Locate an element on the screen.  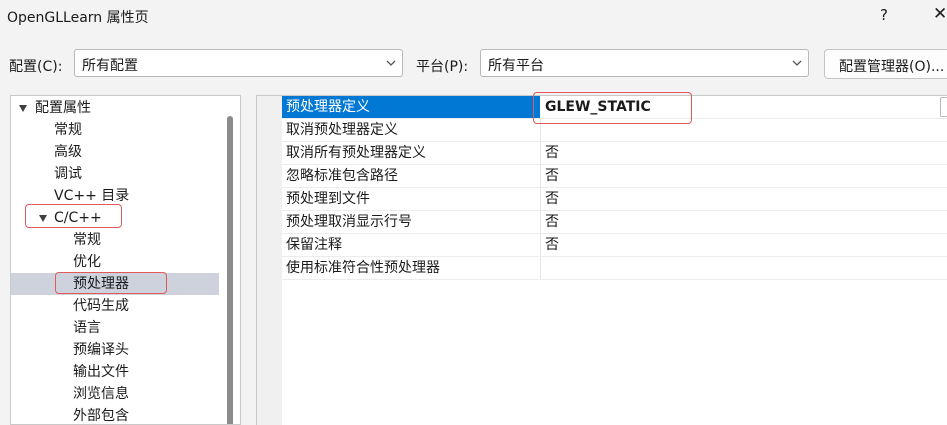
annotation-highlight-cpp is located at coordinates (73, 216).